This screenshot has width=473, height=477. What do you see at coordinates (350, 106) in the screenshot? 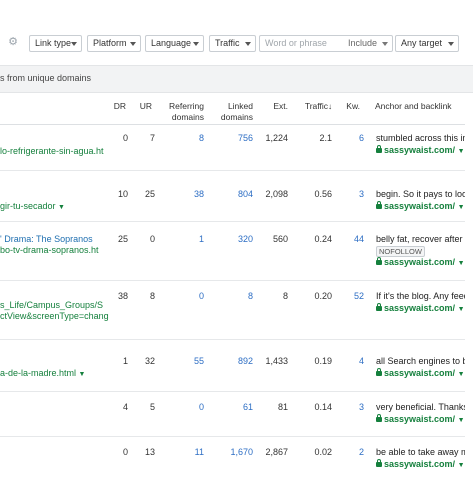
I see `column-kw: Kw.` at bounding box center [350, 106].